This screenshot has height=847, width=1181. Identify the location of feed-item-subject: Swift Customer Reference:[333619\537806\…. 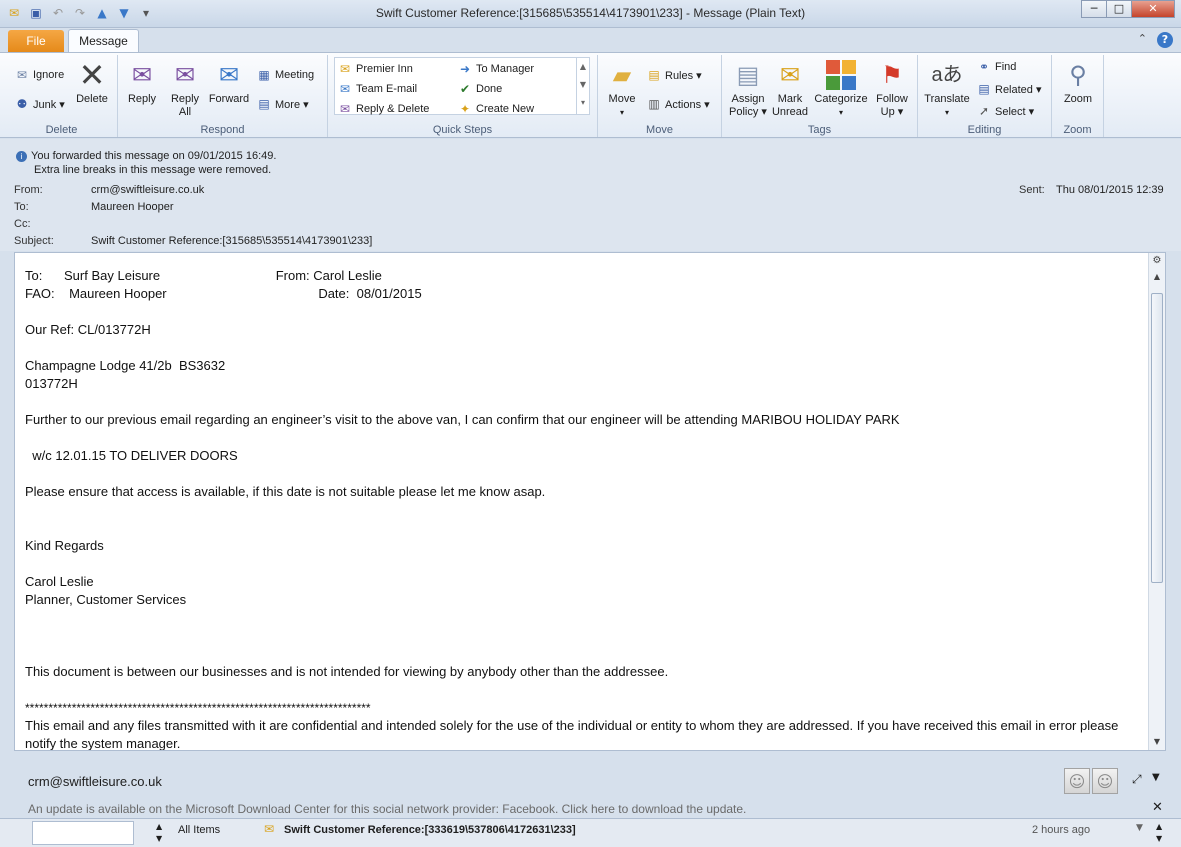
(430, 830).